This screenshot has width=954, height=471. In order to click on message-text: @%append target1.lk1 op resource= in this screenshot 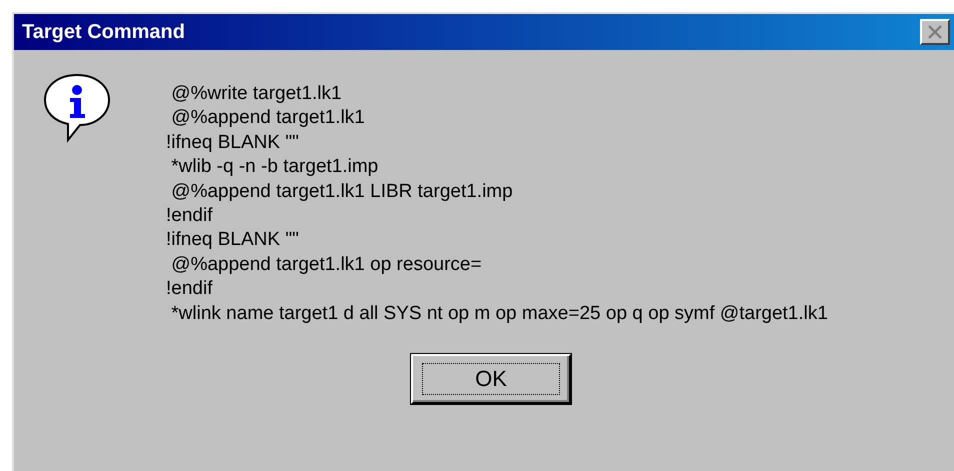, I will do `click(326, 264)`.